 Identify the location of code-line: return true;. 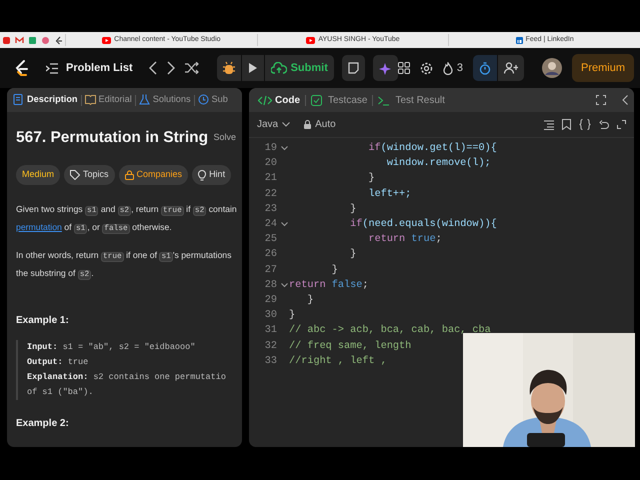
(404, 240).